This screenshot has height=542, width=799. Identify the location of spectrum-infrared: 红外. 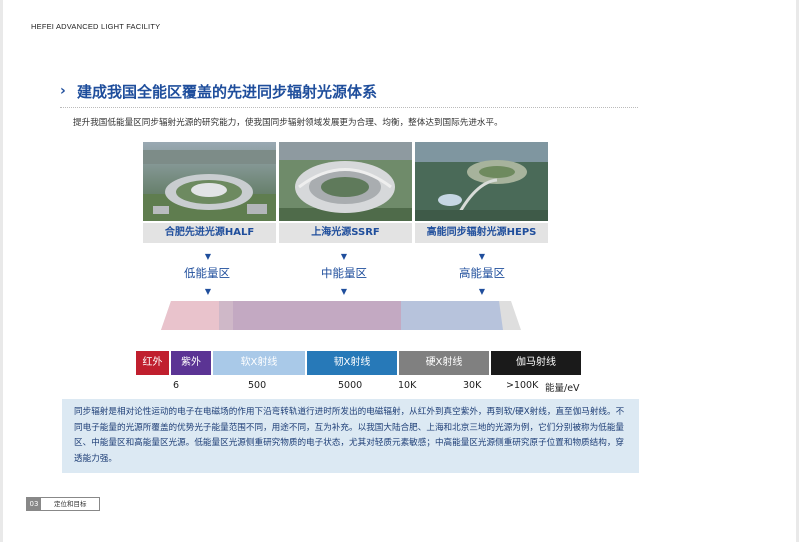
(152, 363).